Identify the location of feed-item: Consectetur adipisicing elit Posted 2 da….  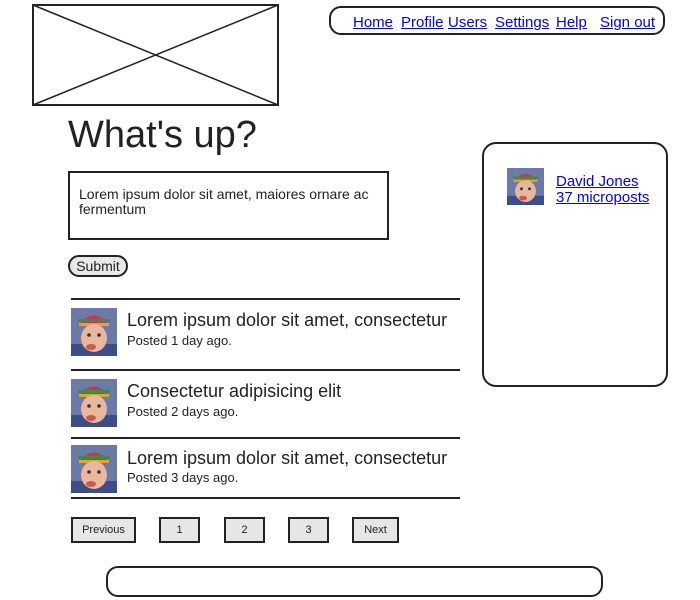
(265, 401).